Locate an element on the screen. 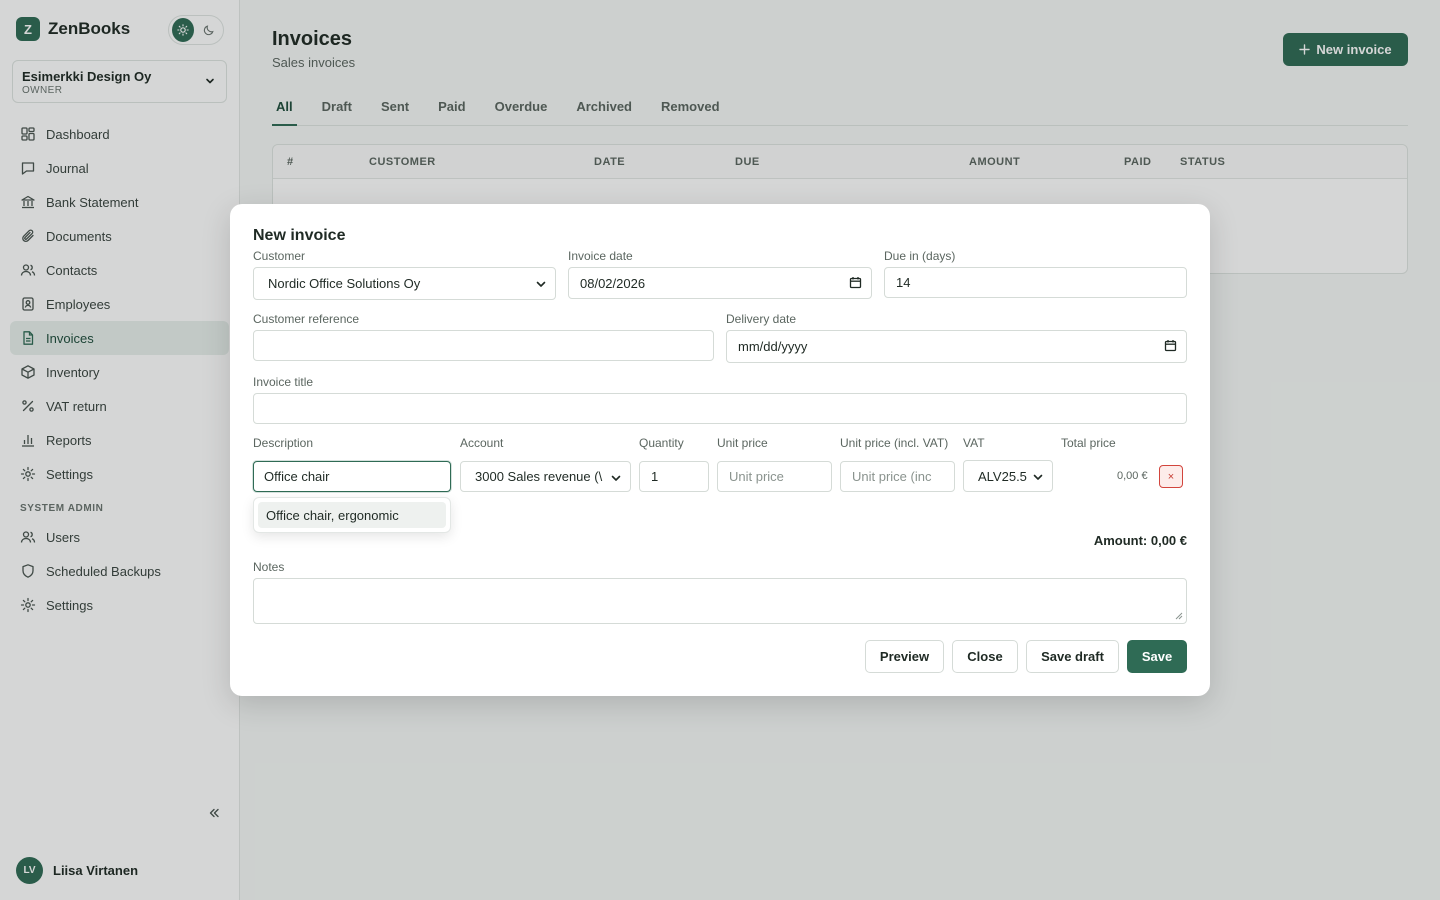  line-description-value: Office chair is located at coordinates (297, 476).